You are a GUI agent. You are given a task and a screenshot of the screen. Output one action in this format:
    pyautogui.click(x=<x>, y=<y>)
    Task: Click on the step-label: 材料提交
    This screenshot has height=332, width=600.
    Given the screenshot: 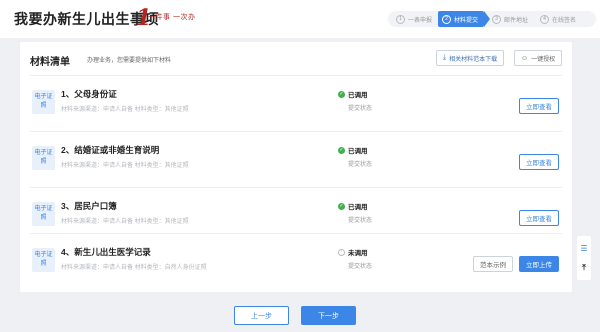 What is the action you would take?
    pyautogui.click(x=466, y=20)
    